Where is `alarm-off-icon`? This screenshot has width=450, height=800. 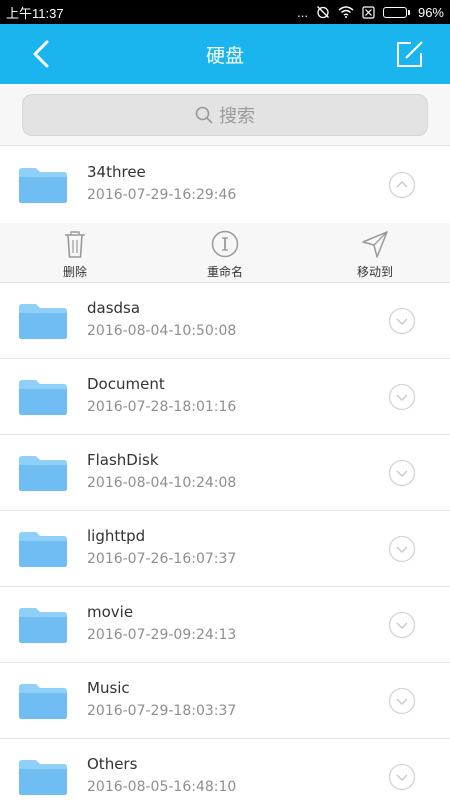 alarm-off-icon is located at coordinates (323, 12).